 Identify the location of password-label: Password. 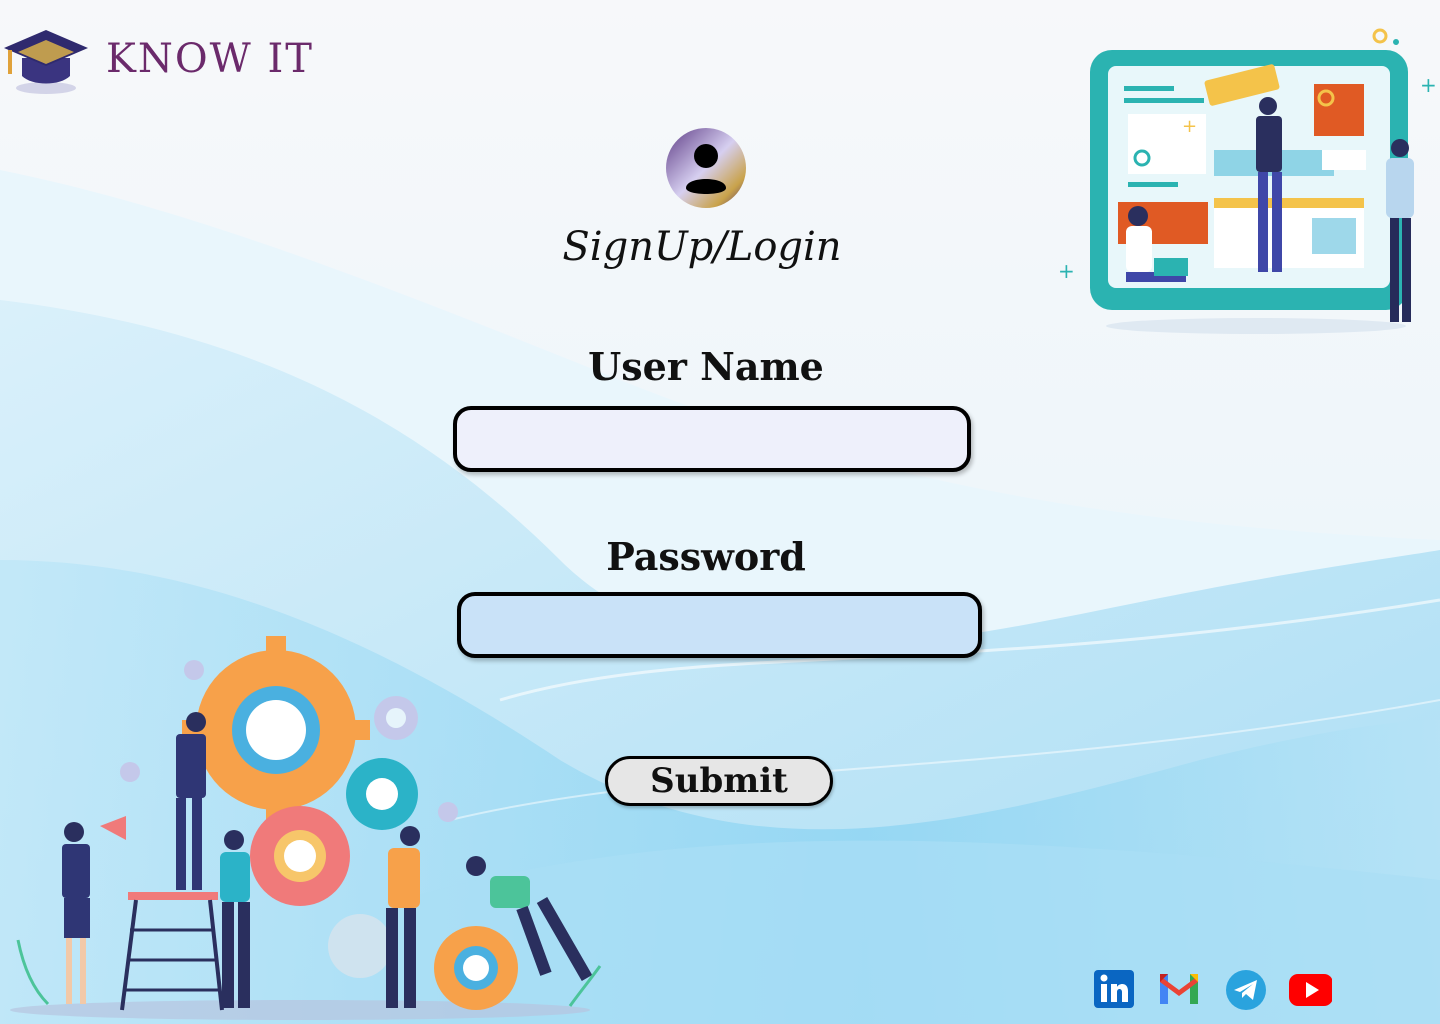
(706, 556).